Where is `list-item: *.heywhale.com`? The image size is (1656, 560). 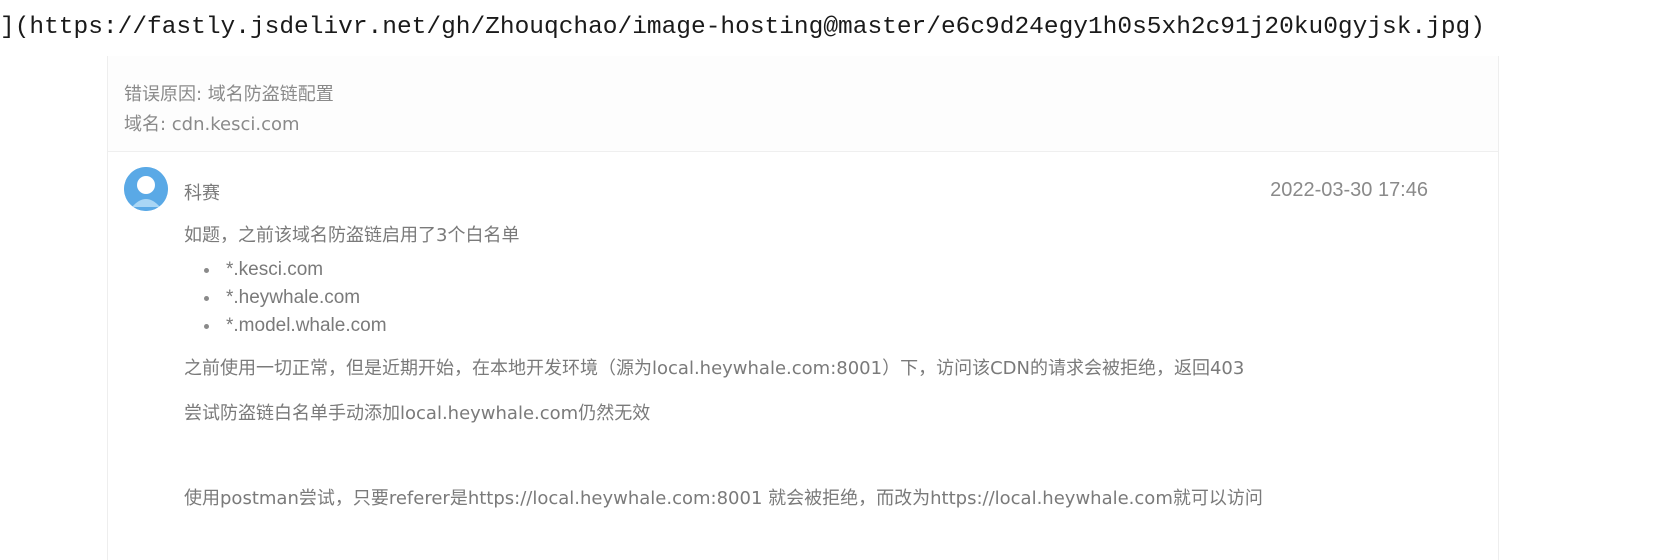 list-item: *.heywhale.com is located at coordinates (292, 298).